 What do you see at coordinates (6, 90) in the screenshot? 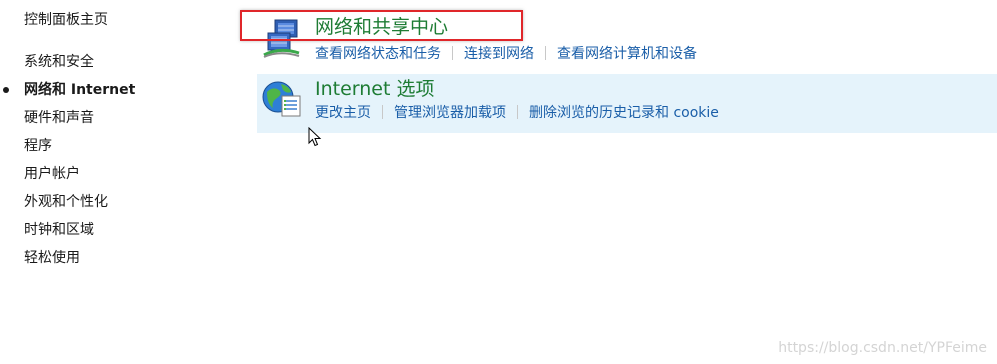
I see `active-bullet-icon` at bounding box center [6, 90].